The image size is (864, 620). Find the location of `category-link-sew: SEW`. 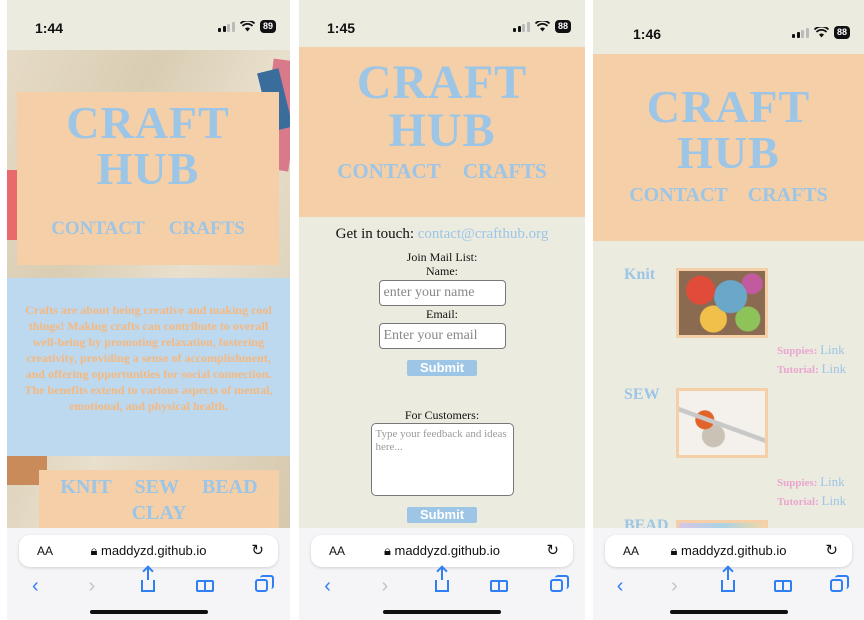

category-link-sew: SEW is located at coordinates (157, 487).